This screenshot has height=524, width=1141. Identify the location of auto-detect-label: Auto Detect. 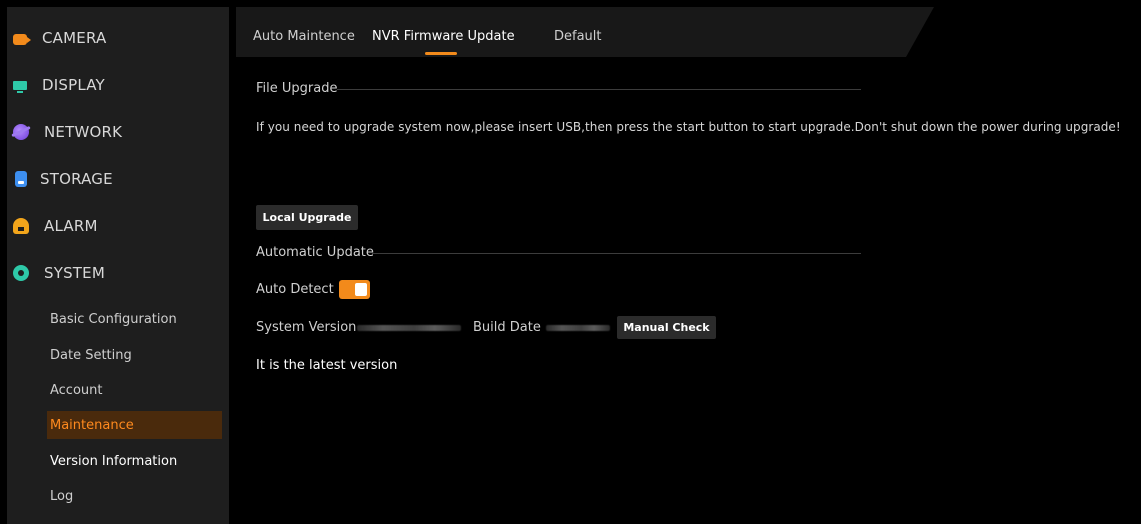
(295, 289).